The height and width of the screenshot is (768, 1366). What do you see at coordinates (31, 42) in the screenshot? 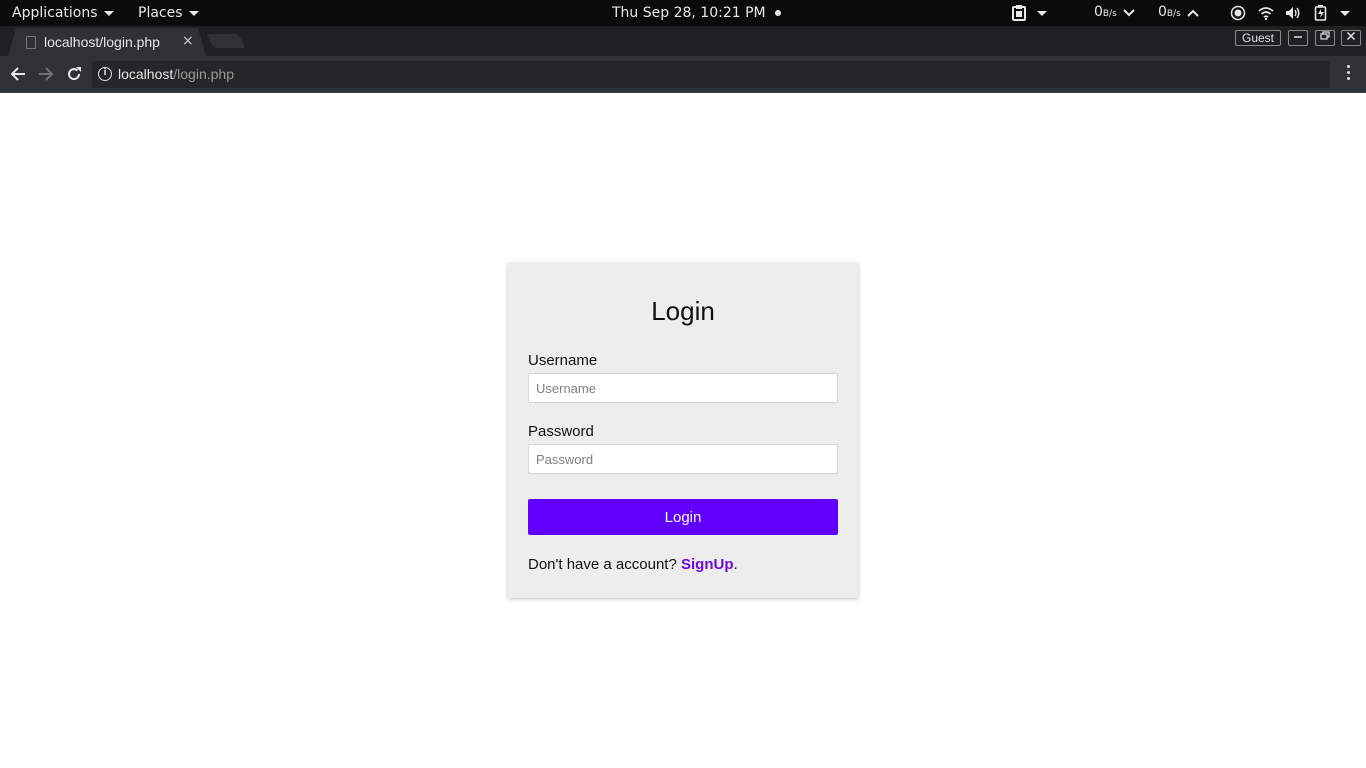
I see `page-icon` at bounding box center [31, 42].